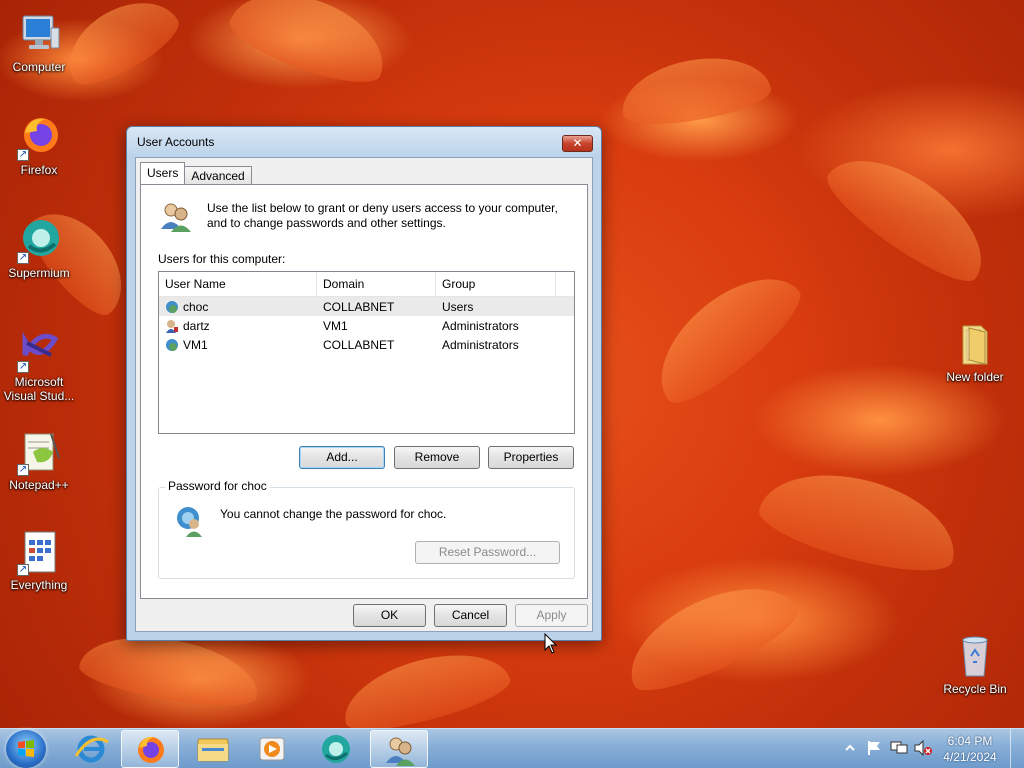  What do you see at coordinates (975, 689) in the screenshot?
I see `desktop-icon-label: Recycle Bin` at bounding box center [975, 689].